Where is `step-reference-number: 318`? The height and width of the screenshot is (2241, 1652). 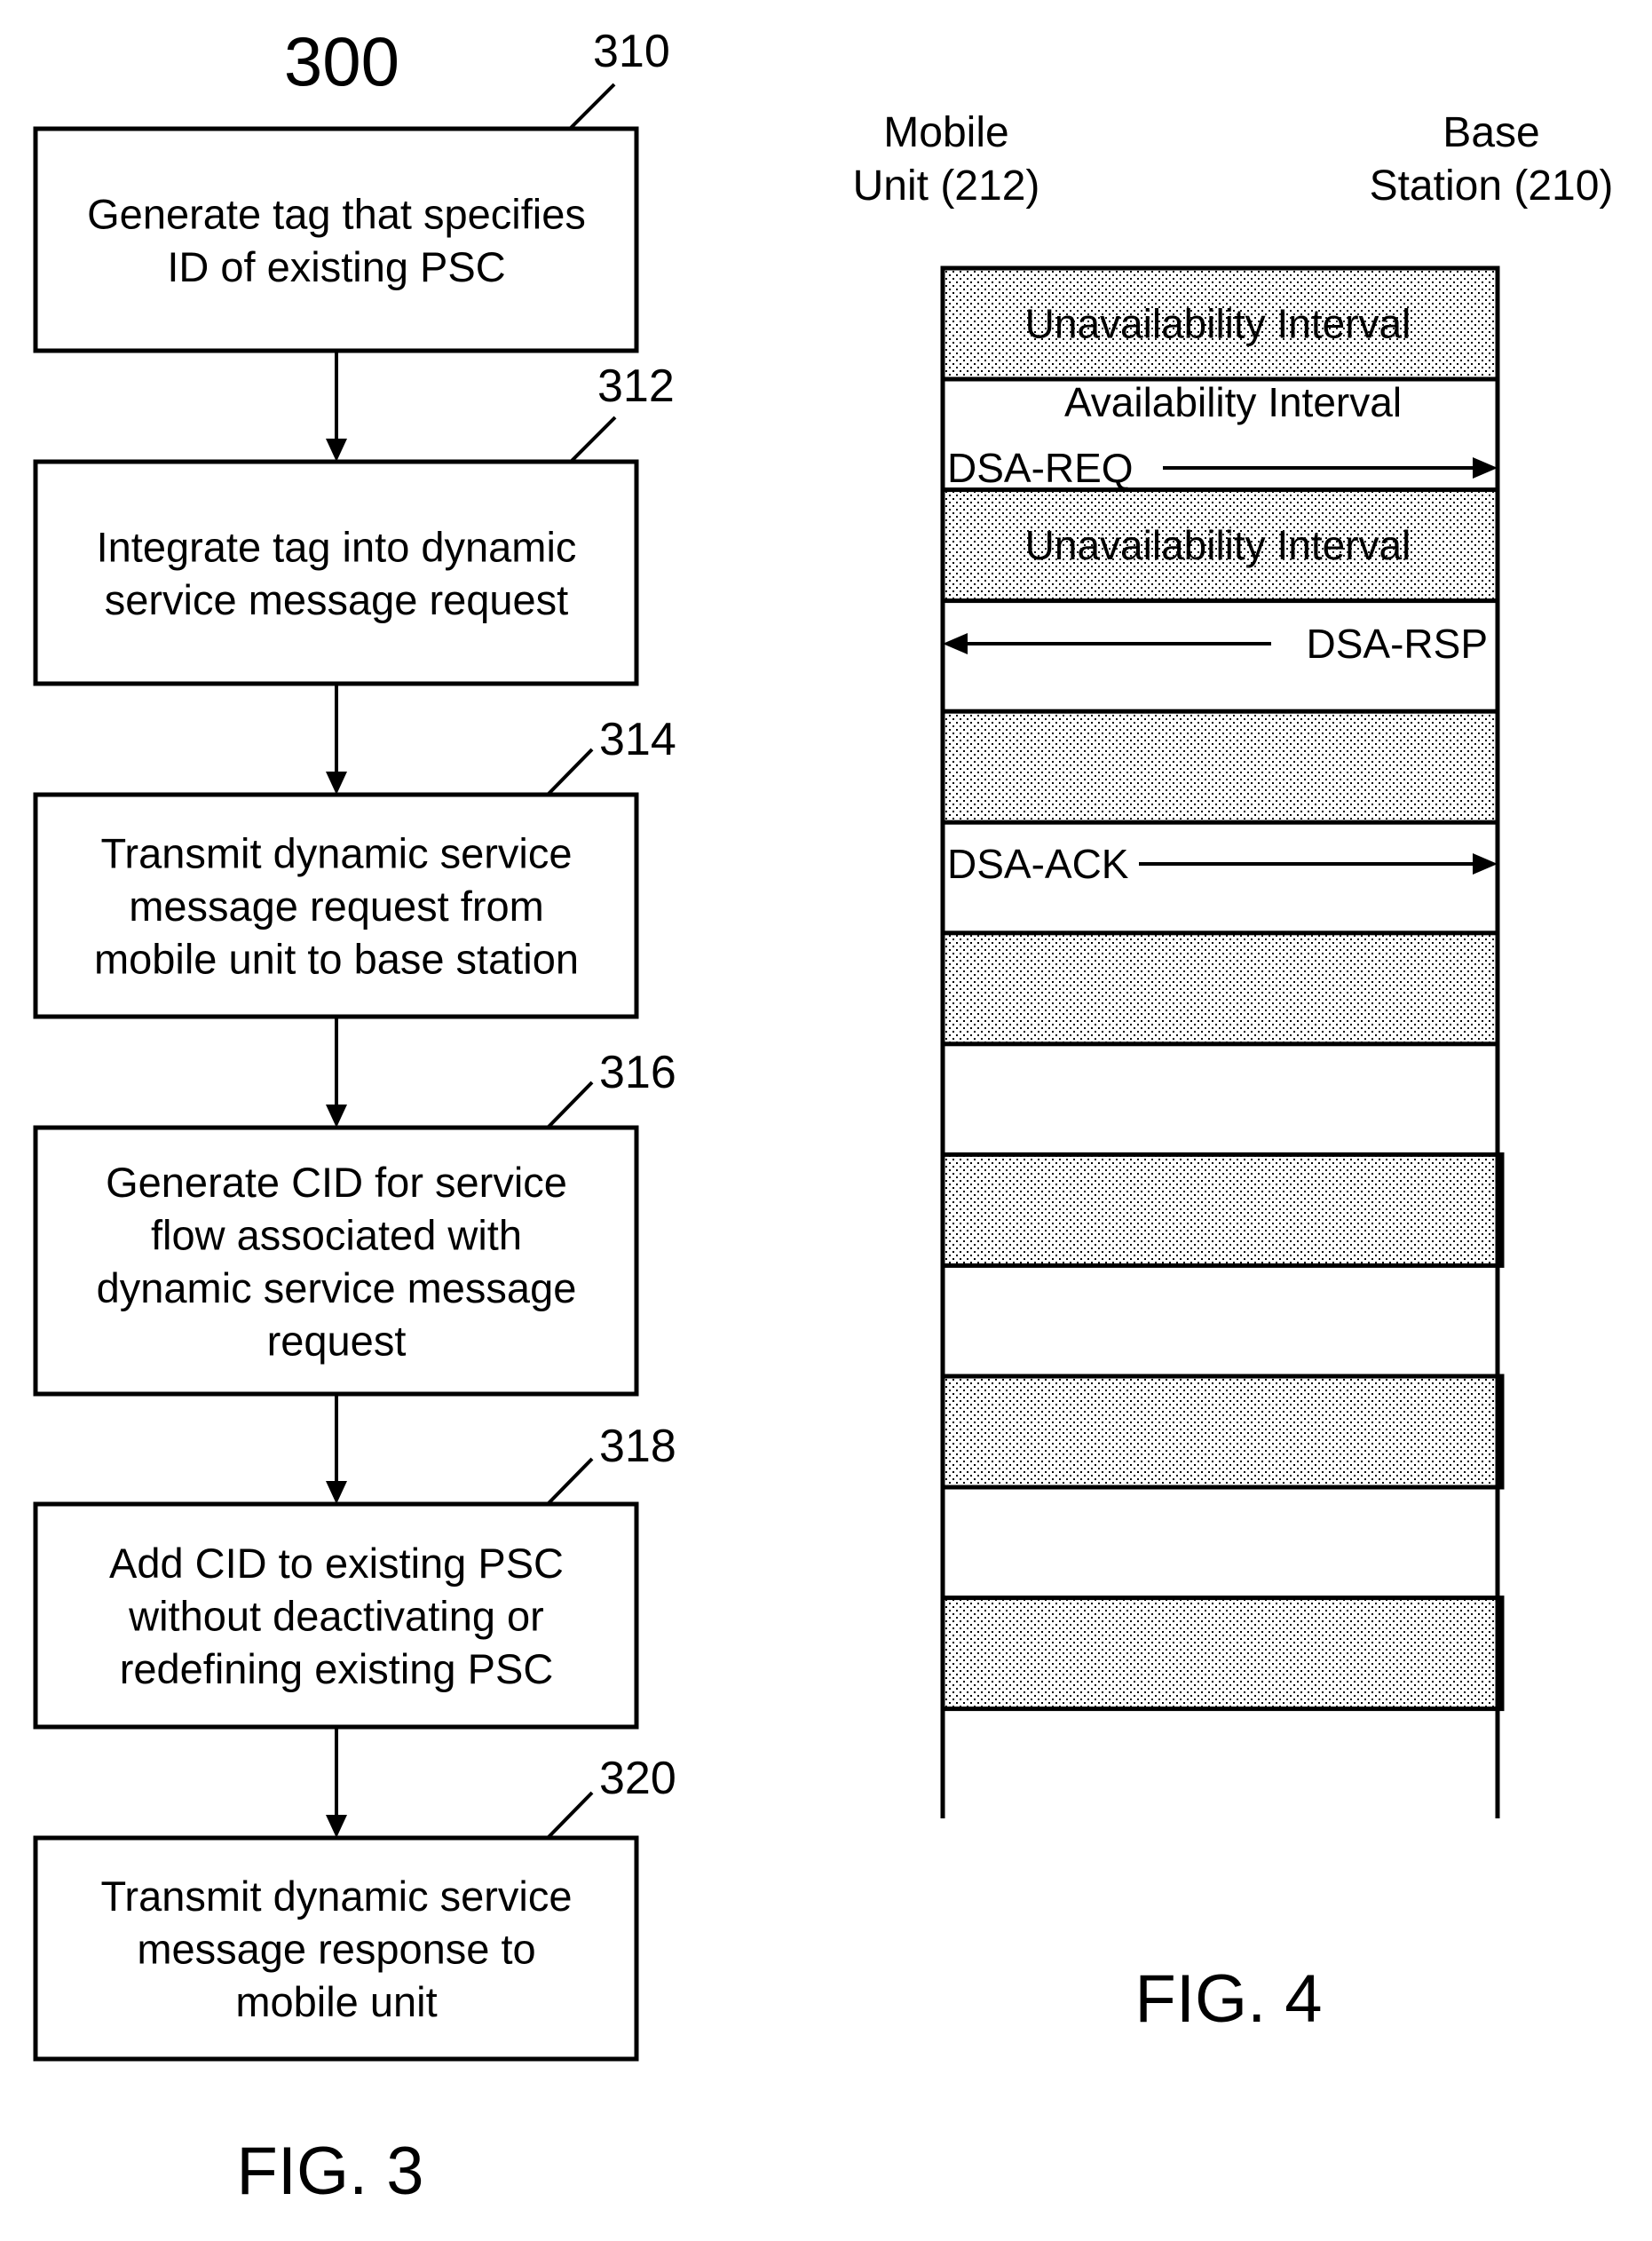
step-reference-number: 318 is located at coordinates (637, 1446).